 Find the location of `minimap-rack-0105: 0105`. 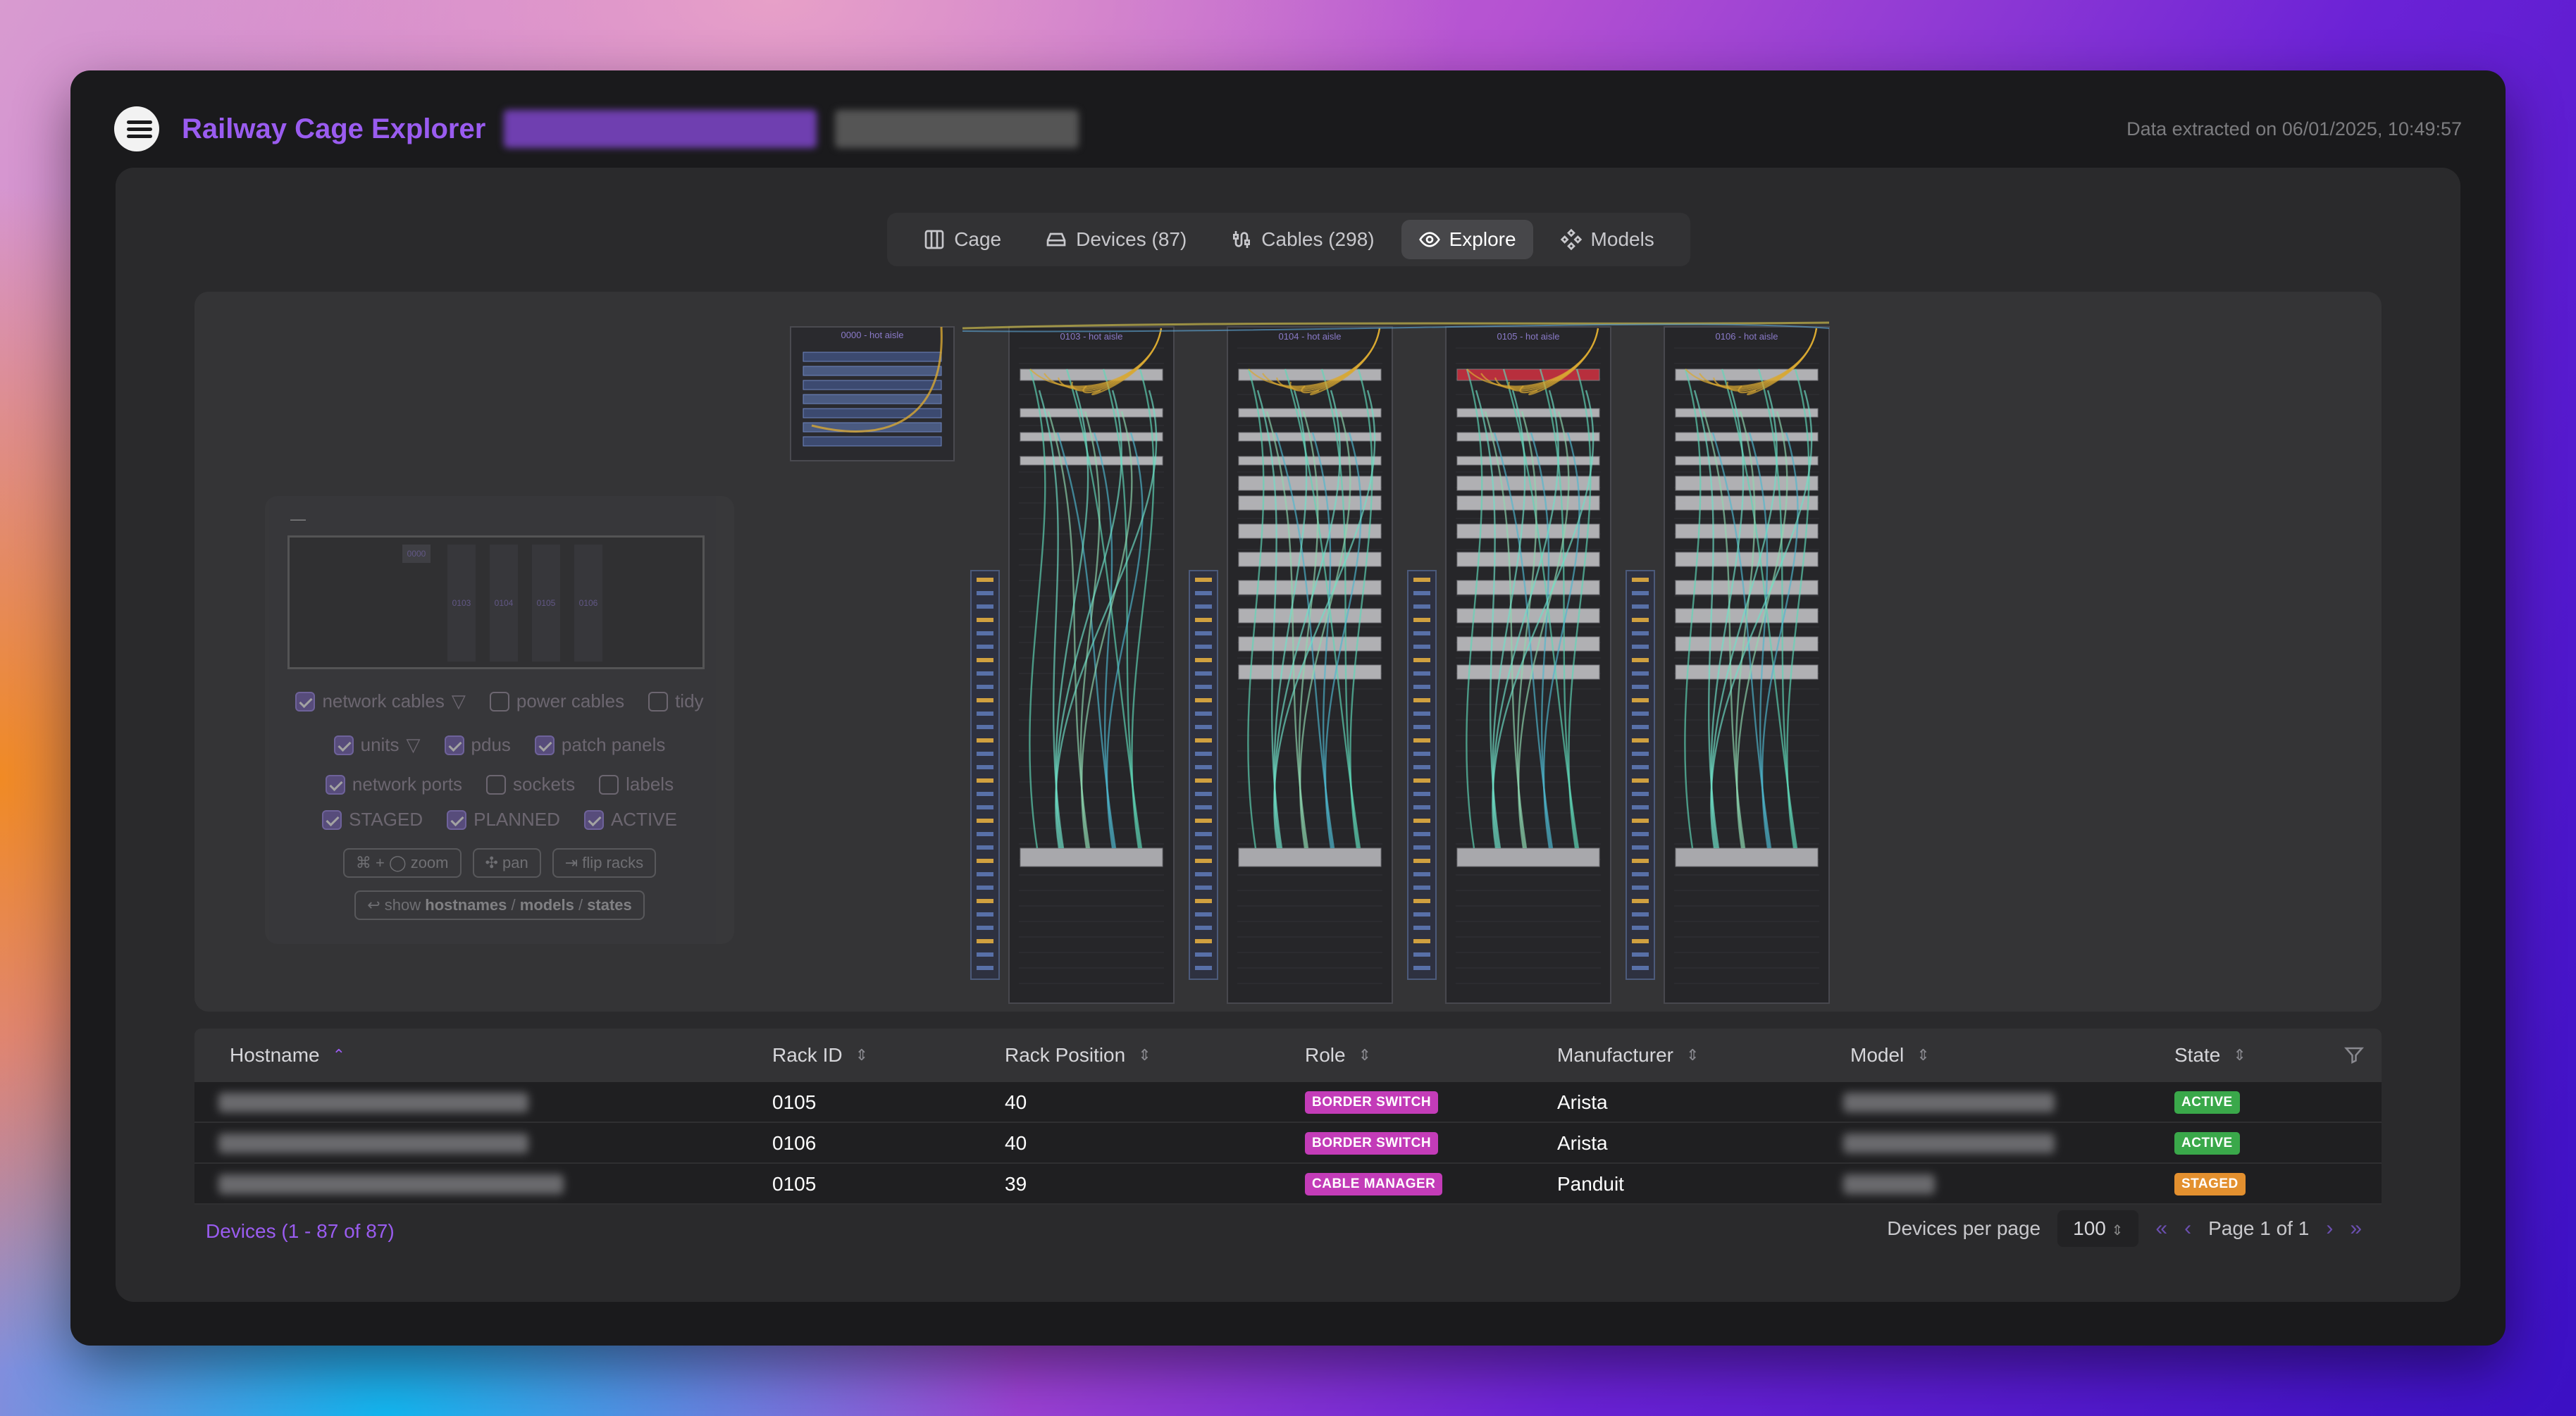

minimap-rack-0105: 0105 is located at coordinates (546, 603).